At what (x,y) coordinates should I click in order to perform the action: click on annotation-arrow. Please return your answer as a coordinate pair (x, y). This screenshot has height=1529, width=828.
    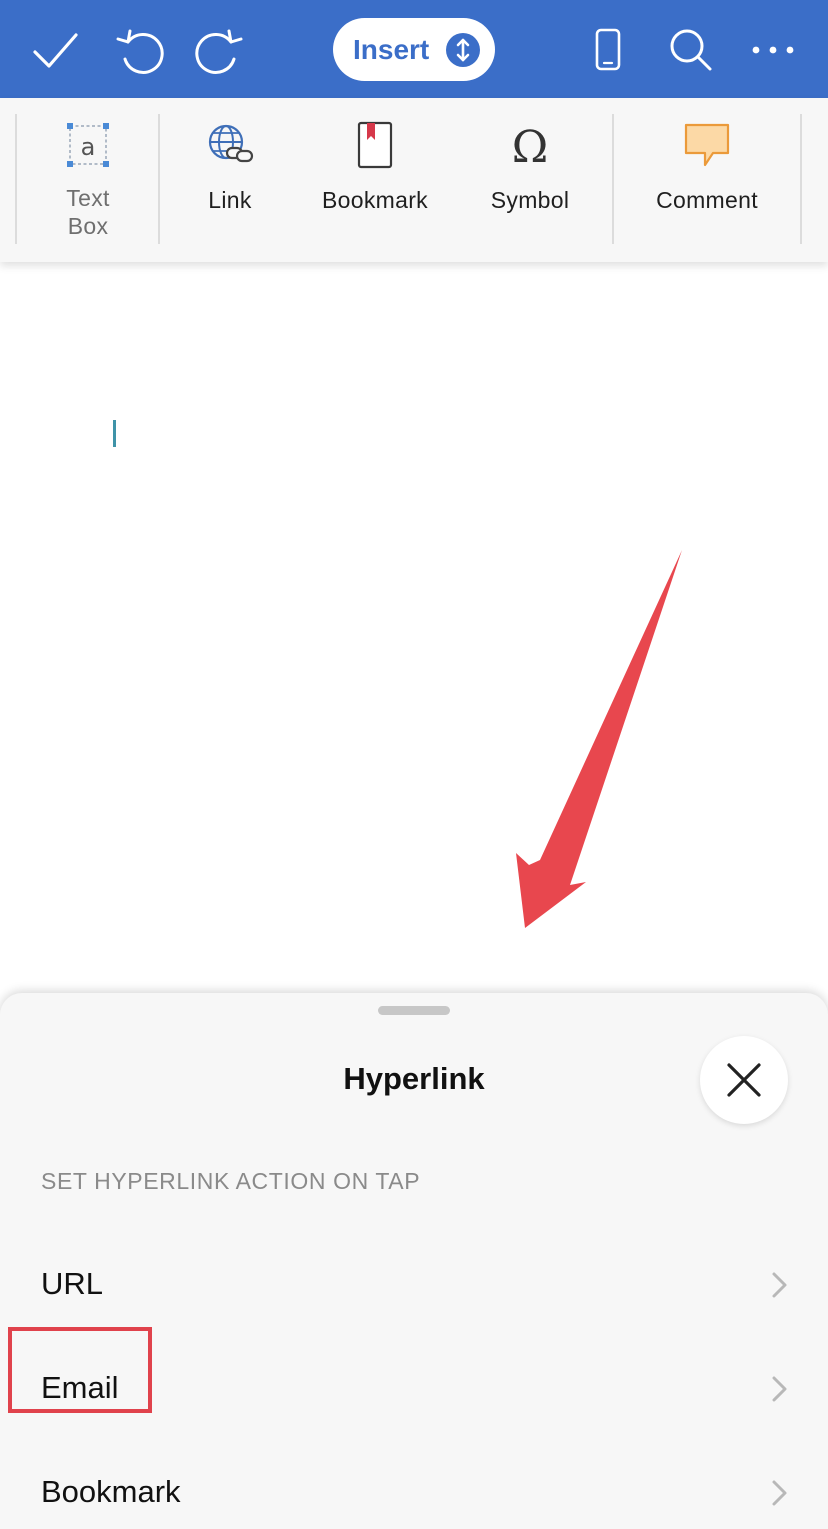
    Looking at the image, I should click on (600, 740).